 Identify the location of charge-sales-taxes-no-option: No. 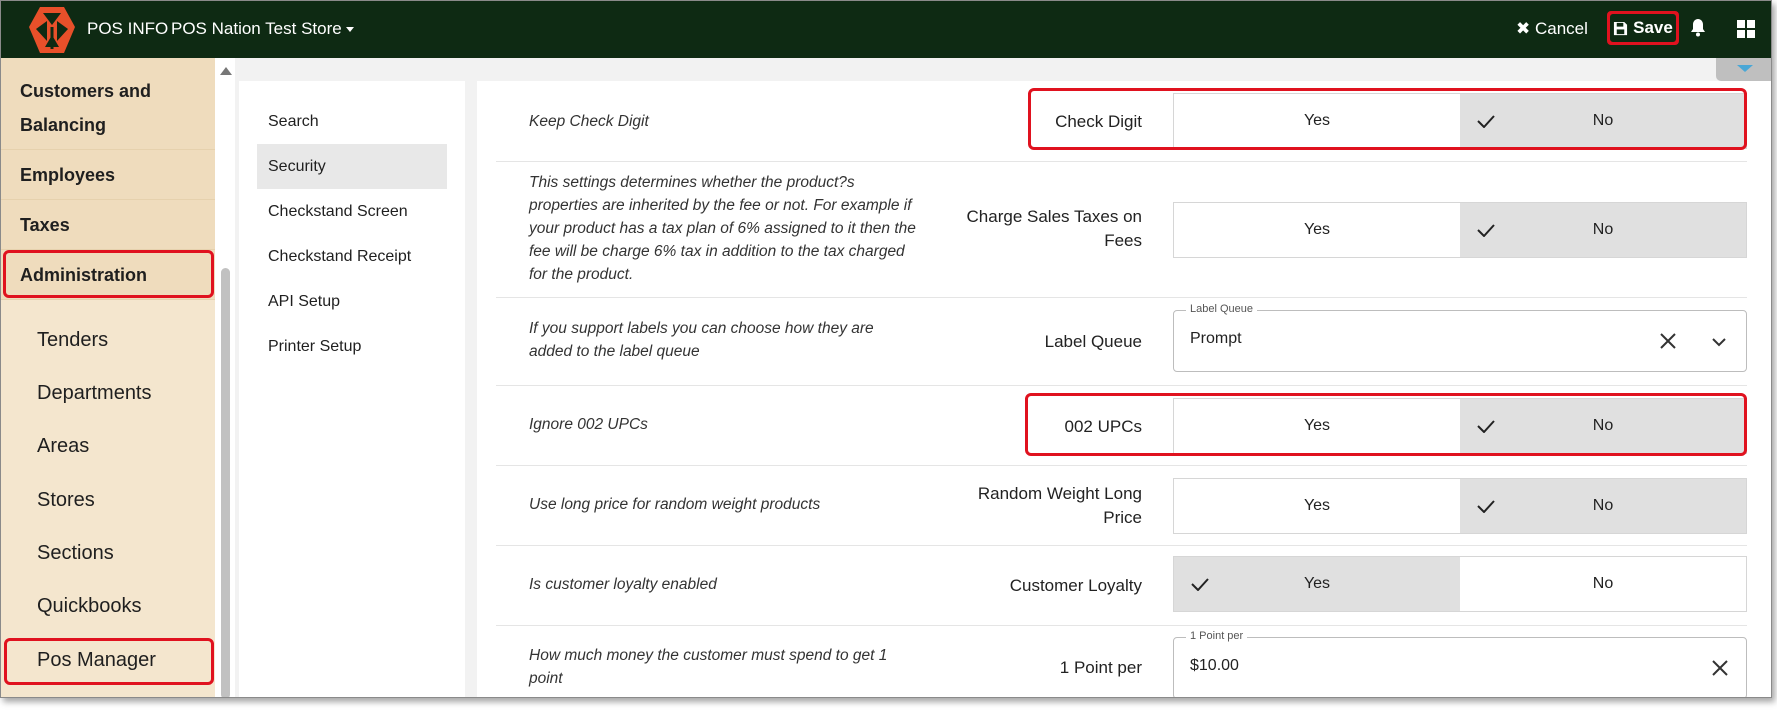
(1603, 230).